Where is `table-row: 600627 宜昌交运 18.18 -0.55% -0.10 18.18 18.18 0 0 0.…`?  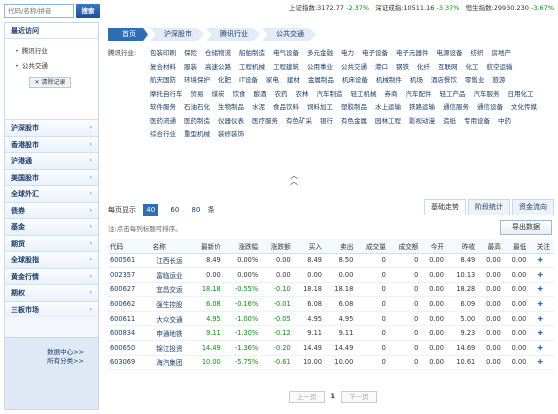 table-row: 600627 宜昌交运 18.18 -0.55% -0.10 18.18 18.18 0 0 0.… is located at coordinates (331, 290).